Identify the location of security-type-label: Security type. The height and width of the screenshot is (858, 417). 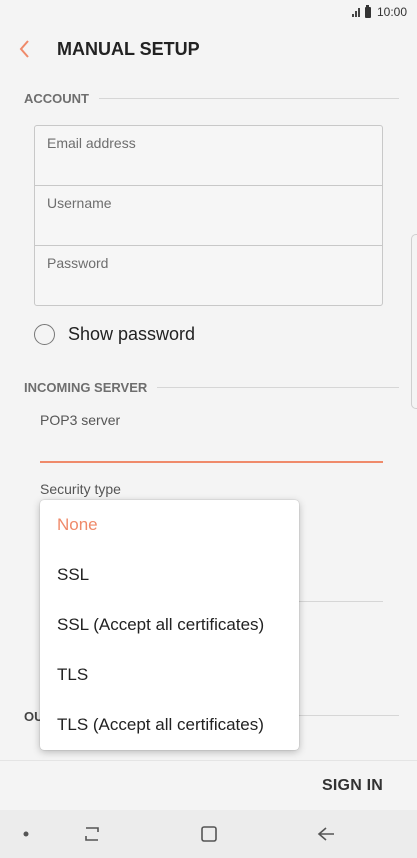
(80, 489).